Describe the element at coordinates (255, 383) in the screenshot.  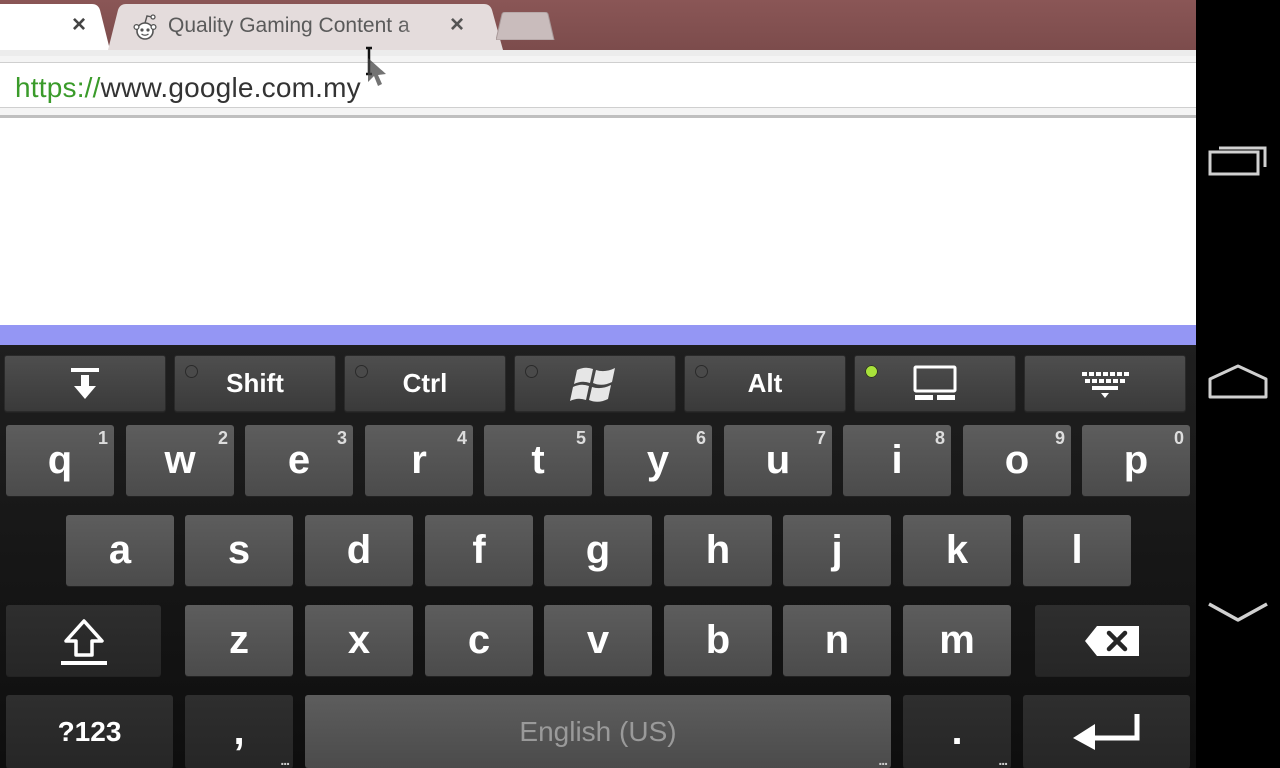
I see `shift-toggle-button: Shift` at that location.